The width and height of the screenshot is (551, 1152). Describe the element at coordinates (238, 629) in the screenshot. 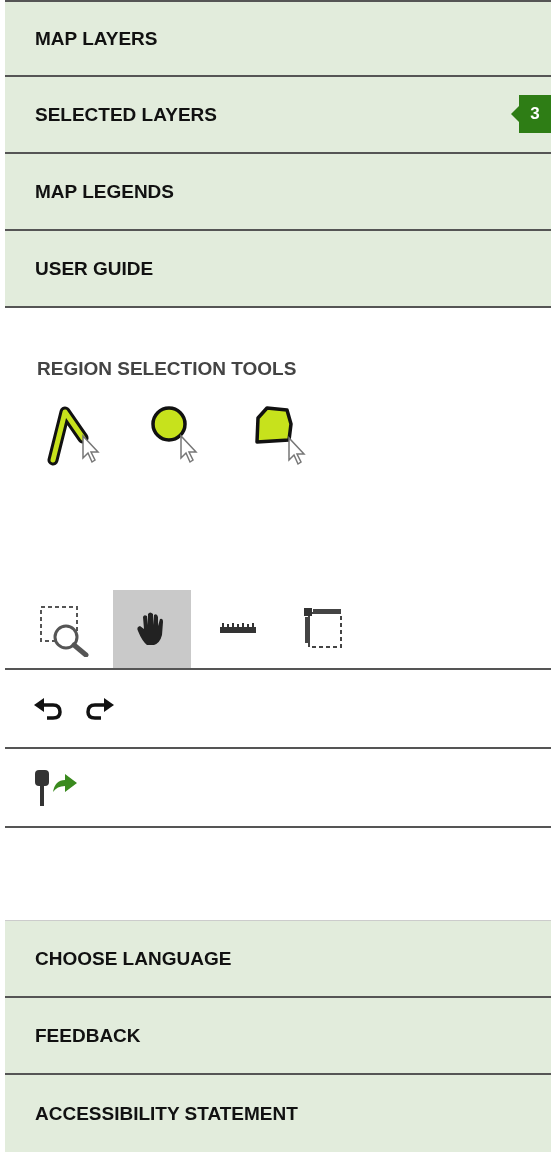

I see `ruler-icon` at that location.